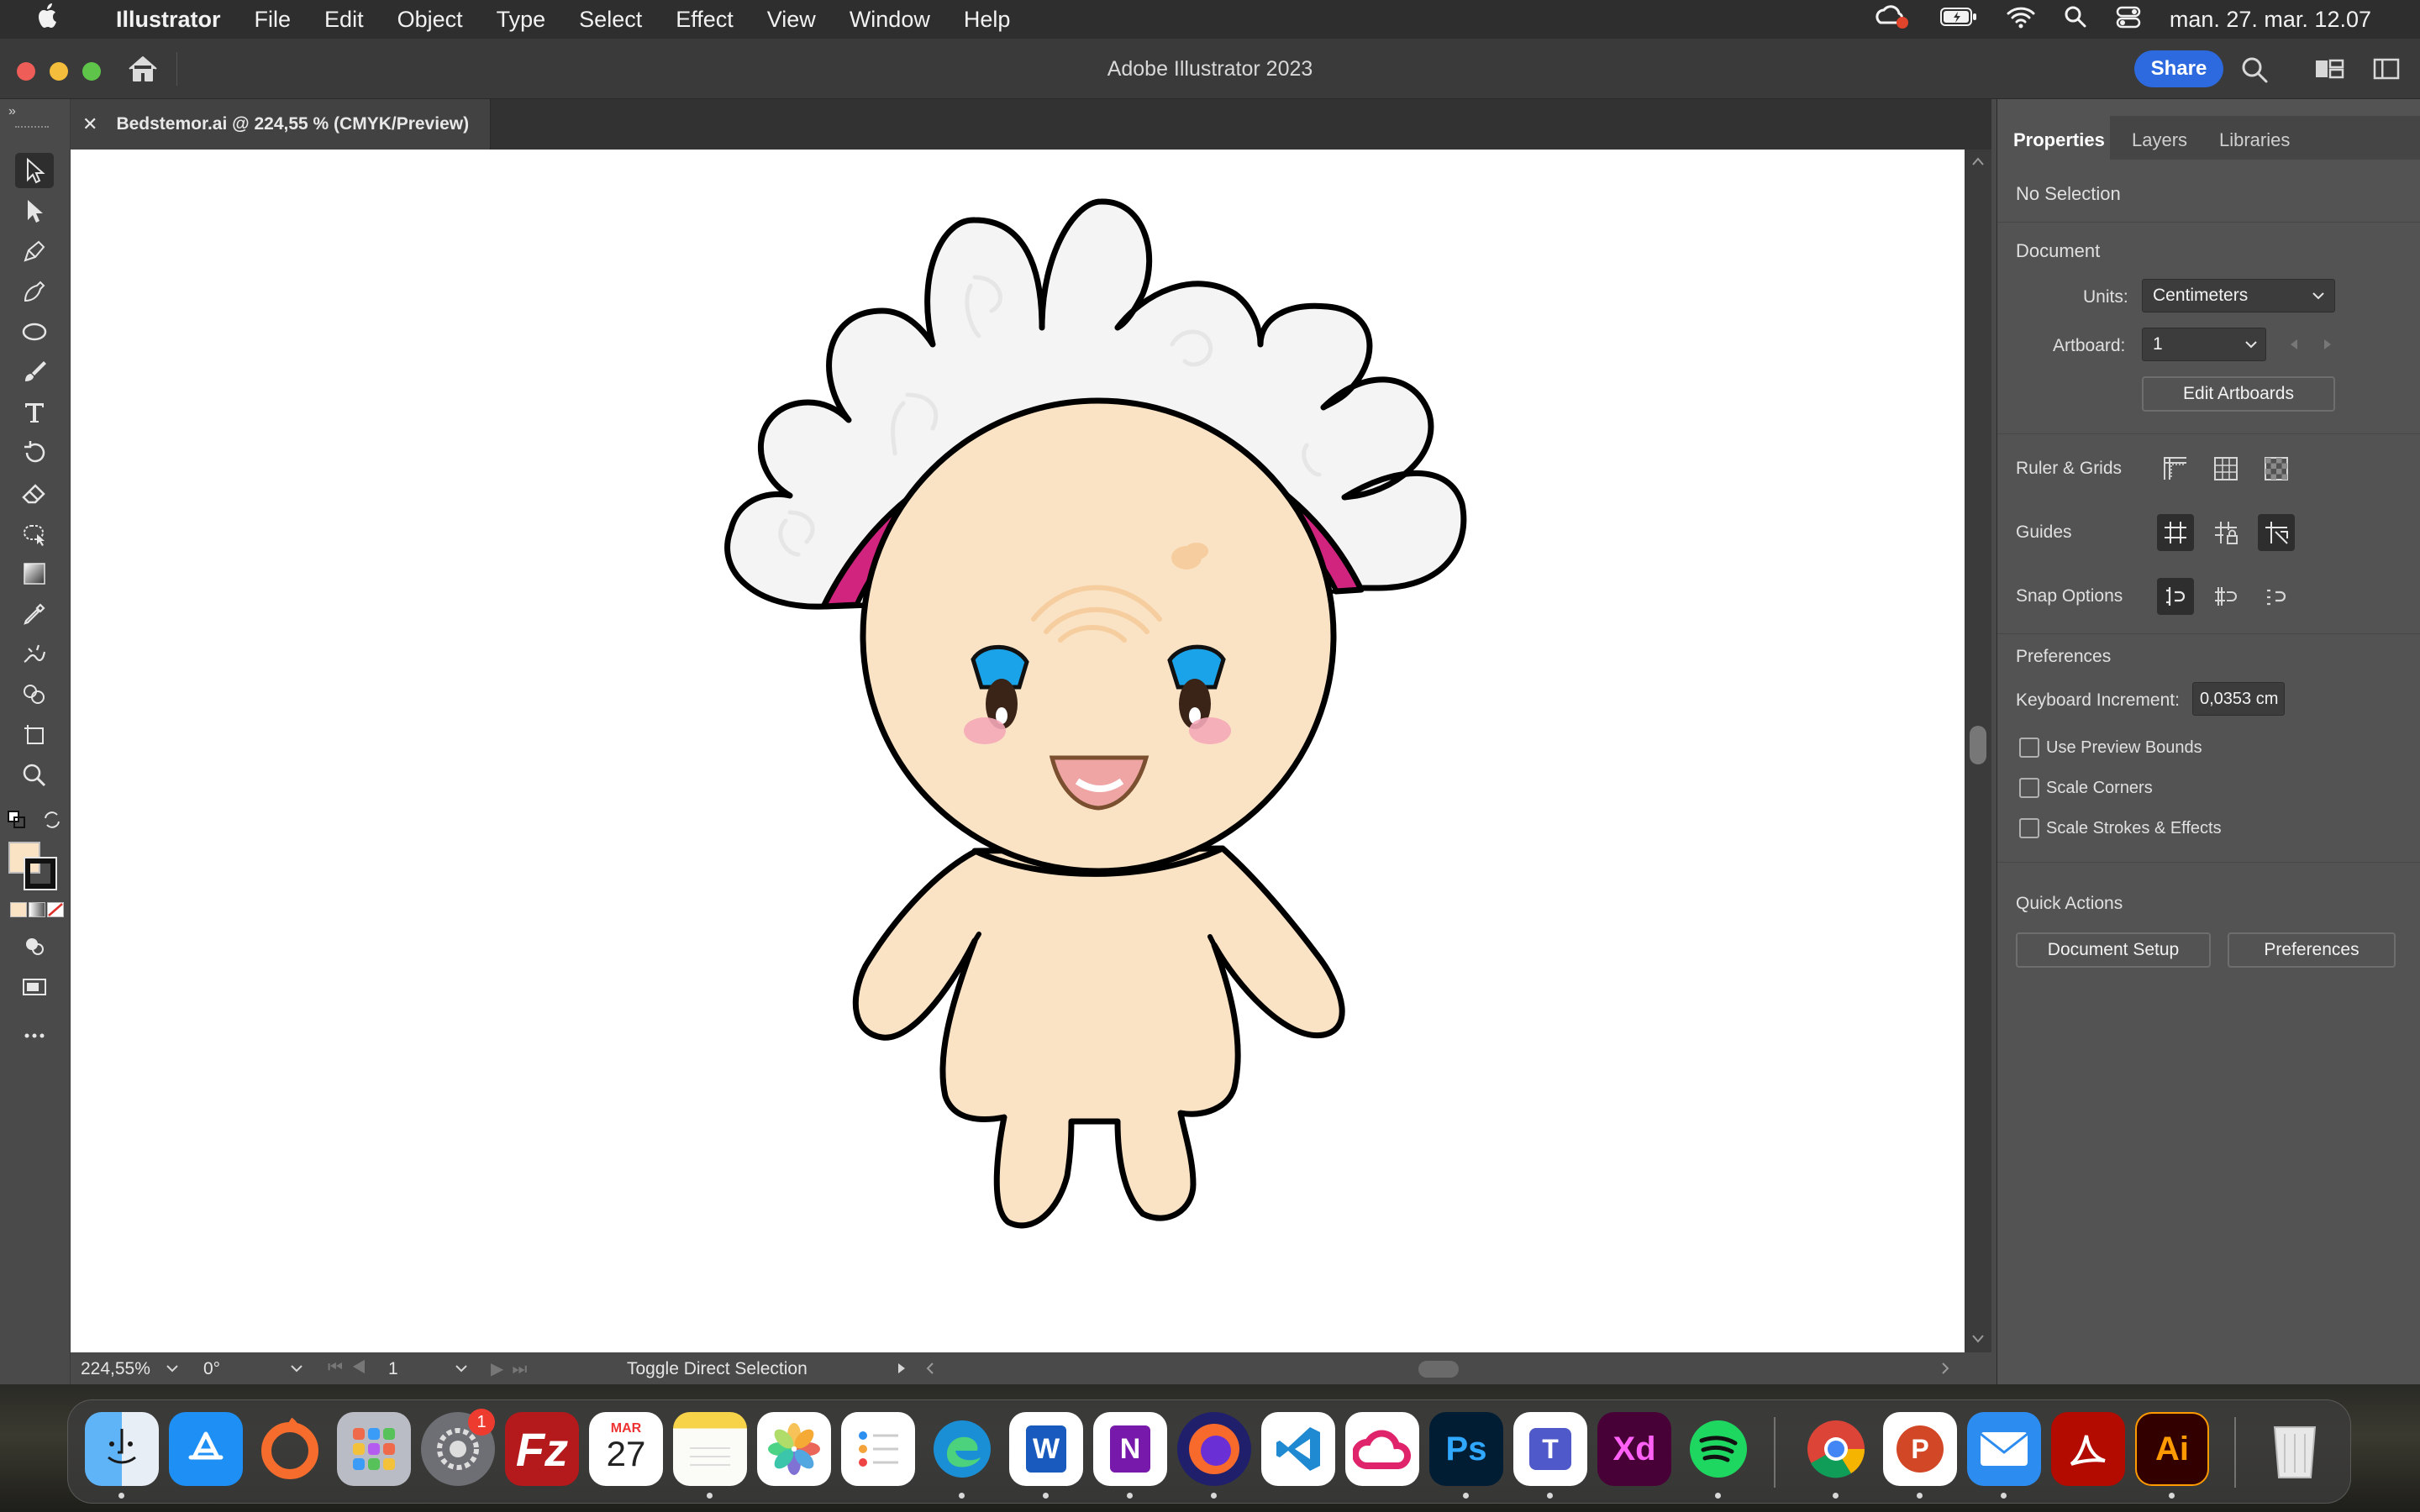 Image resolution: width=2420 pixels, height=1512 pixels. Describe the element at coordinates (34, 775) in the screenshot. I see `zoom-tool-icon` at that location.